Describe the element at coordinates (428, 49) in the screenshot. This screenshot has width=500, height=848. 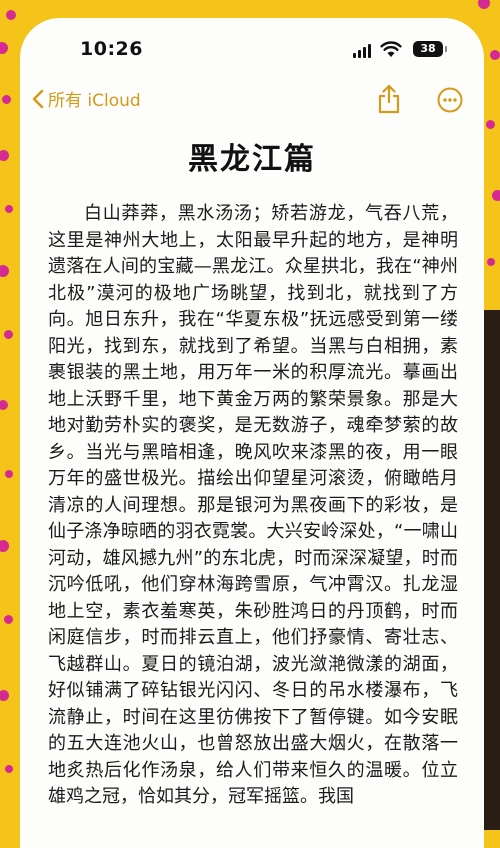
I see `battery-indicator: 38` at that location.